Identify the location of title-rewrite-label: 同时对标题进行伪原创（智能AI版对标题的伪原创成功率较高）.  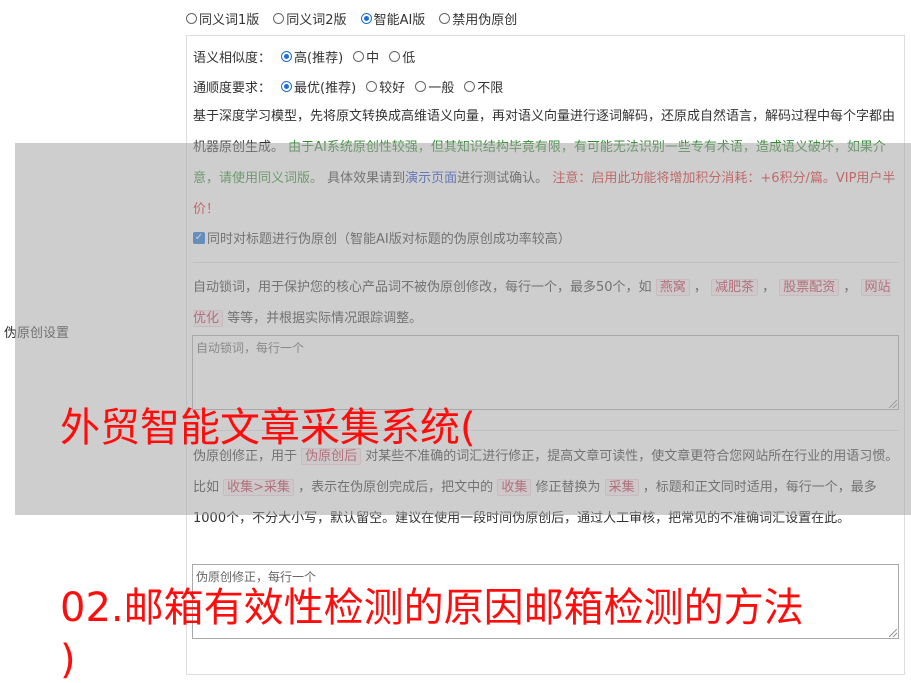
(389, 239).